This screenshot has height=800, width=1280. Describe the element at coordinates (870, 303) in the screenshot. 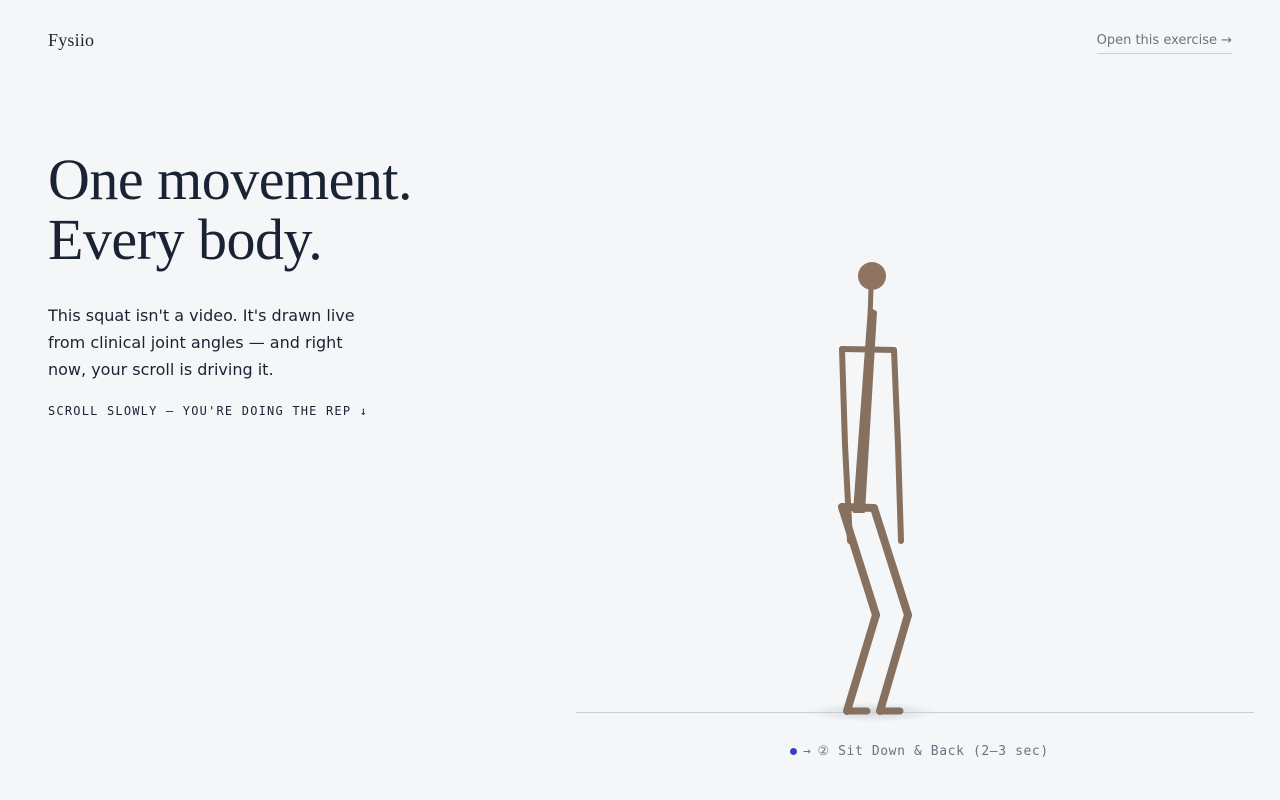

I see `neck` at that location.